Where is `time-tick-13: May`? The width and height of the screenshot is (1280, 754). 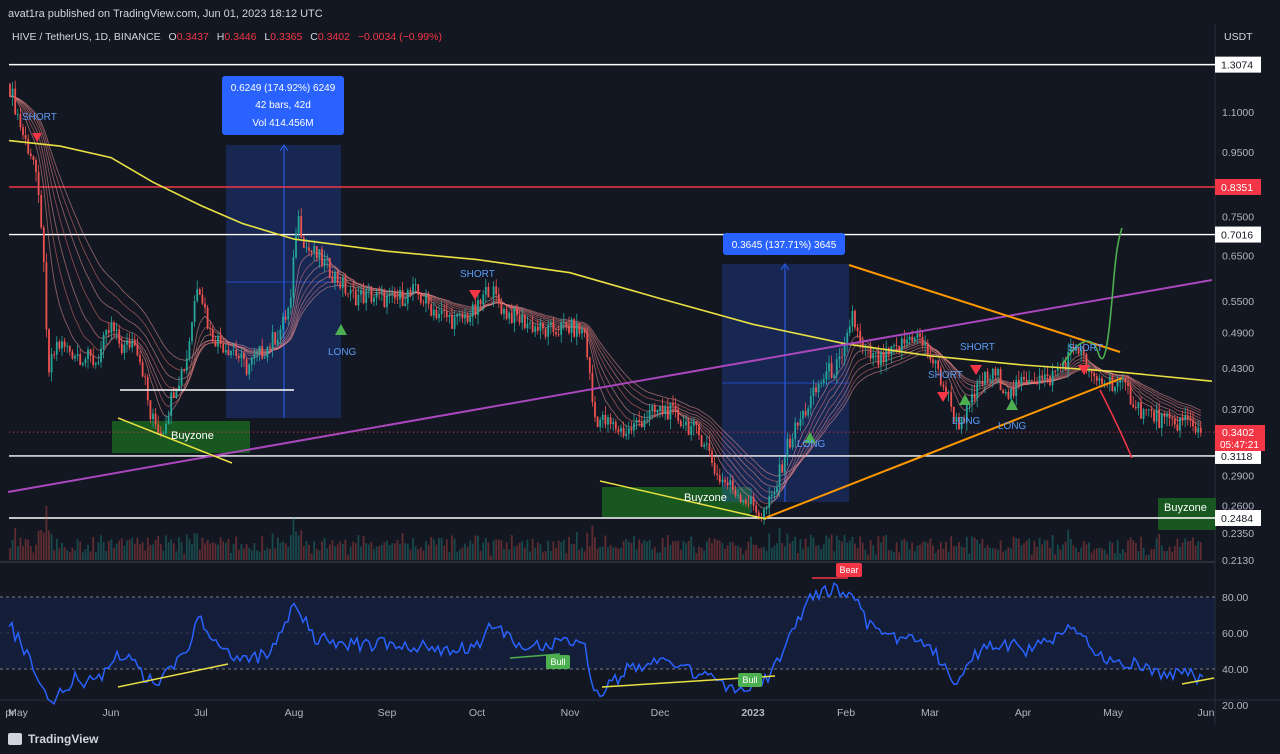
time-tick-13: May is located at coordinates (1113, 713).